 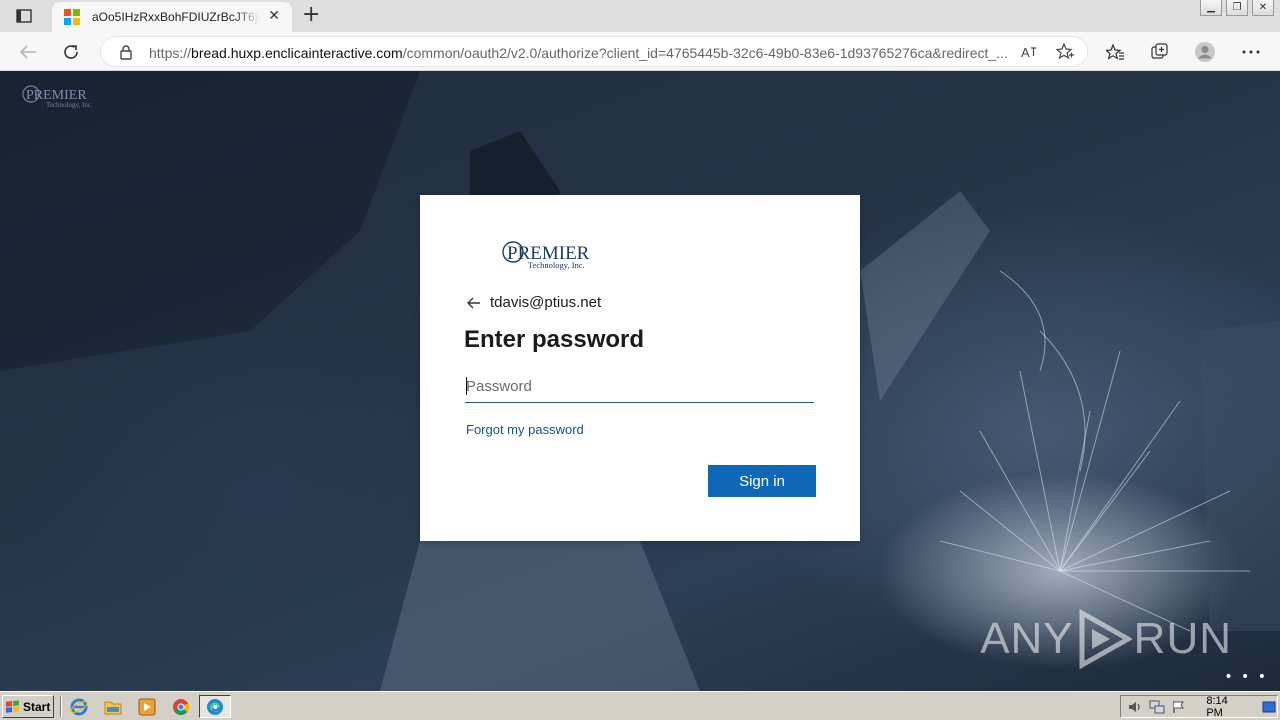 I want to click on corner-brand-logo: PREMIER Technology, Inc., so click(x=62, y=98).